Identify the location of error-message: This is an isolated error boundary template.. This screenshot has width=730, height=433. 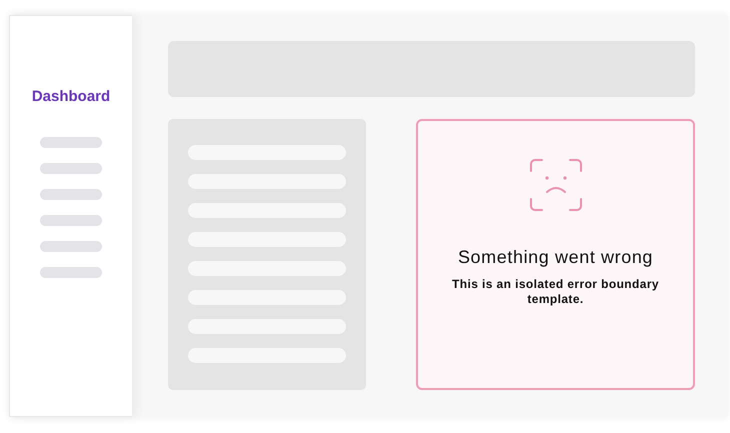
(555, 292).